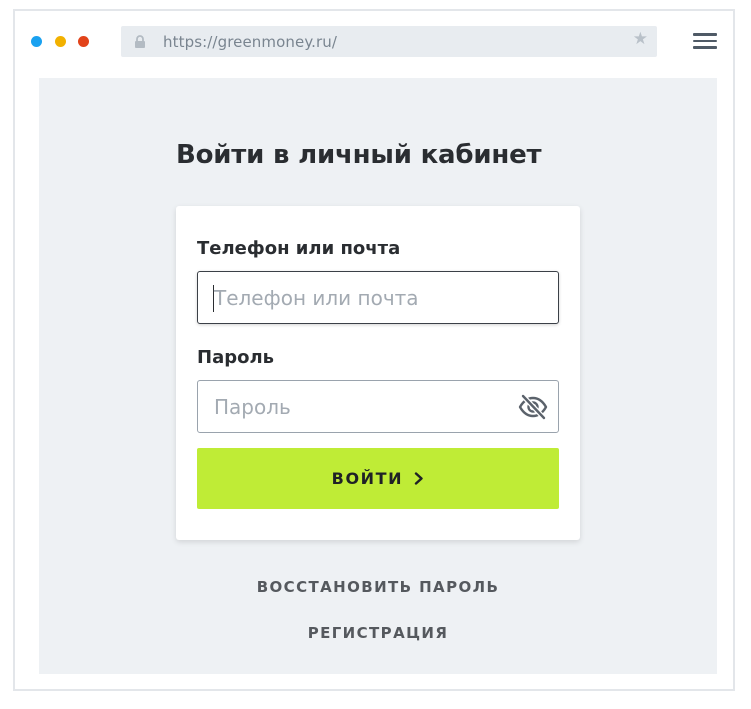 This screenshot has height=709, width=751. What do you see at coordinates (419, 478) in the screenshot?
I see `chevron-right-icon` at bounding box center [419, 478].